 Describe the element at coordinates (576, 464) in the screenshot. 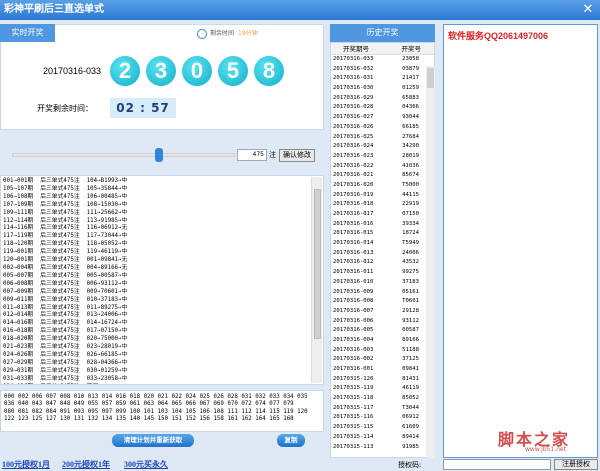

I see `register-button: 注册授权` at that location.